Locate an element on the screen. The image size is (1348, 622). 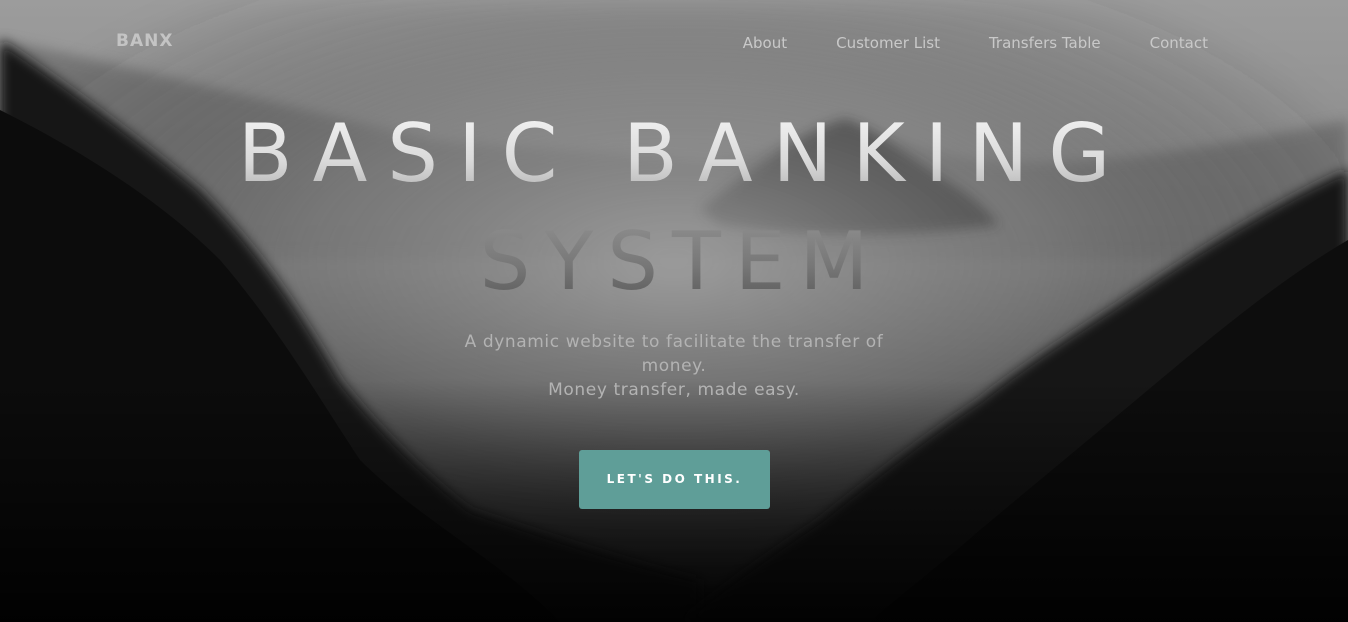
nav-link-contact: Contact is located at coordinates (1179, 43).